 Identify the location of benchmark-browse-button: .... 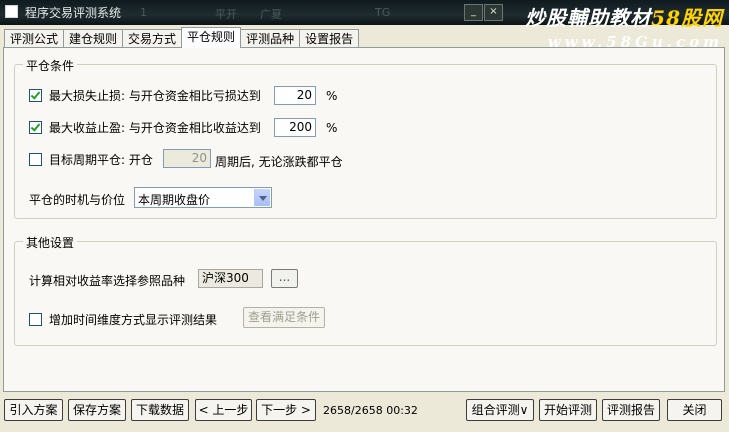
(284, 278).